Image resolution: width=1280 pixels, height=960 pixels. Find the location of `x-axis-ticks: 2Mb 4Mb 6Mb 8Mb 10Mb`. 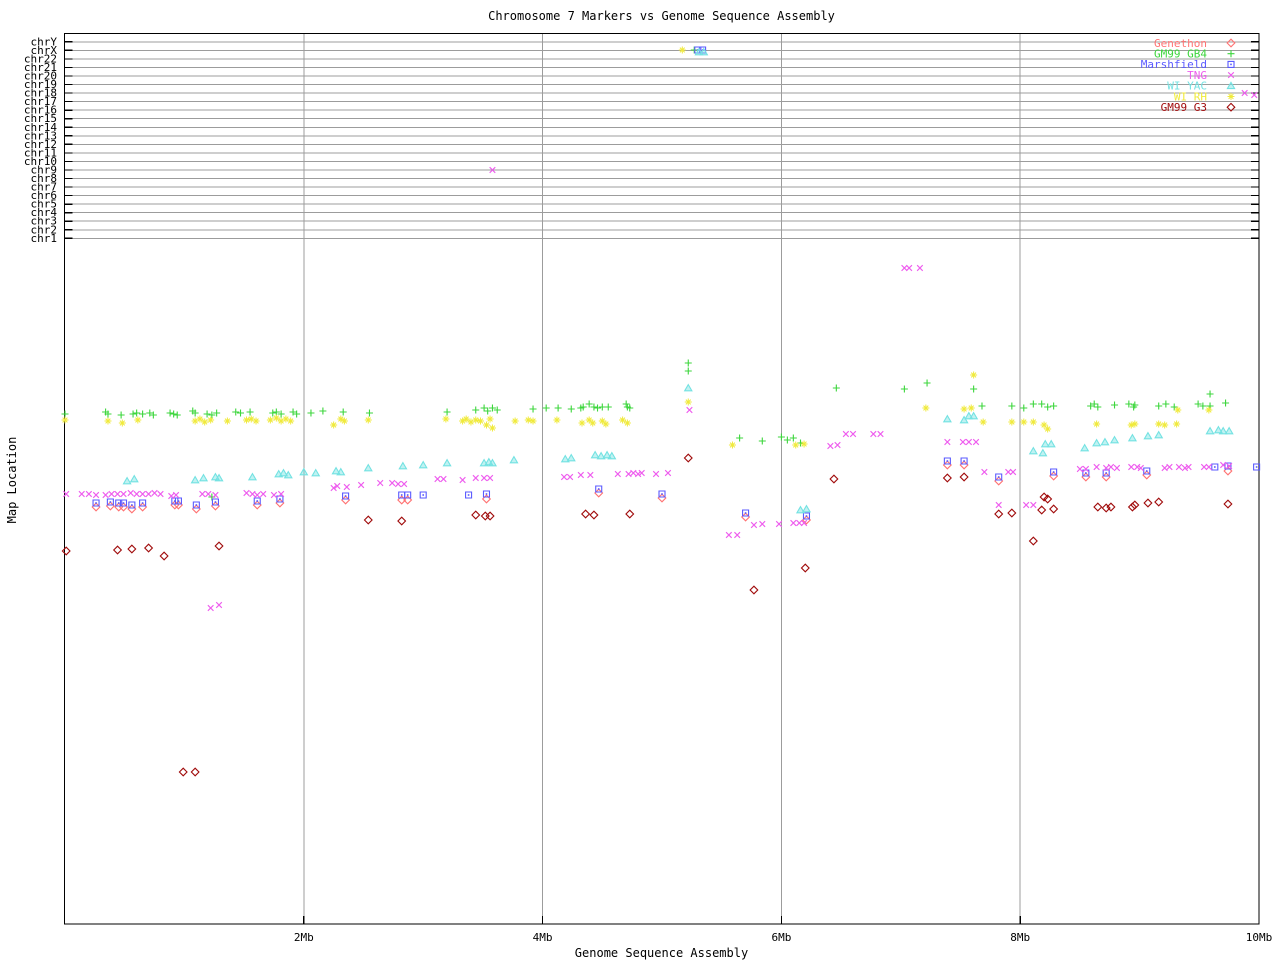

x-axis-ticks: 2Mb 4Mb 6Mb 8Mb 10Mb is located at coordinates (783, 930).